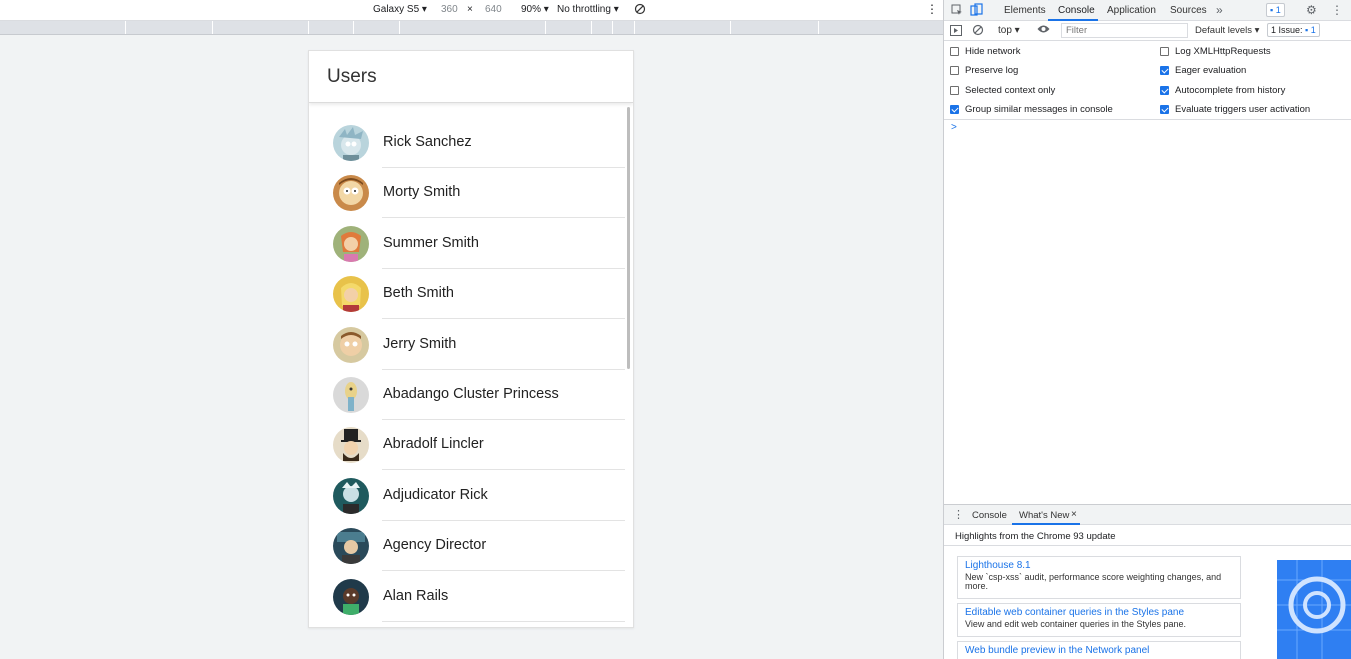 Image resolution: width=1351 pixels, height=659 pixels. Describe the element at coordinates (978, 31) in the screenshot. I see `clear-console-icon` at that location.